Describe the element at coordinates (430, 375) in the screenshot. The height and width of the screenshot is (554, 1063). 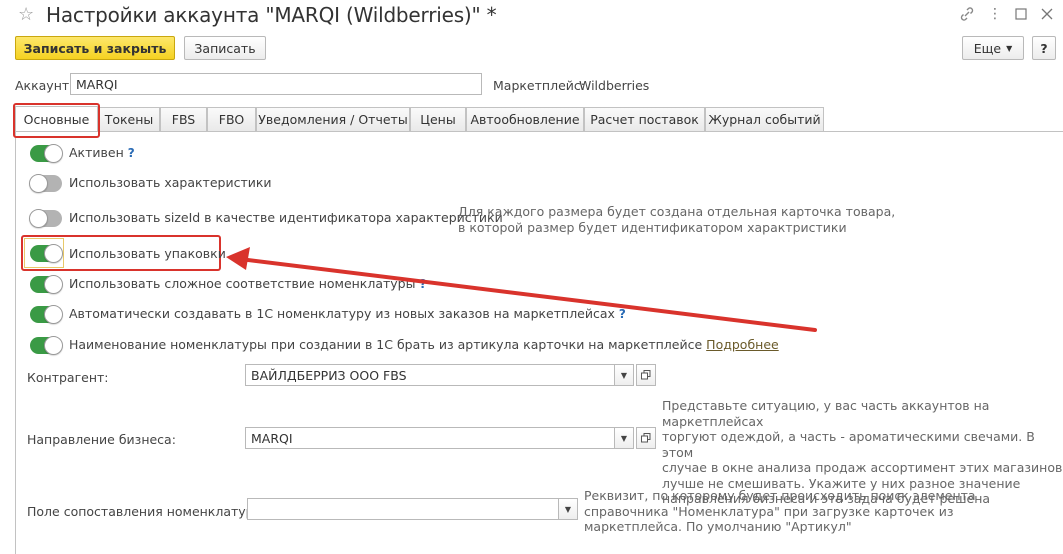
I see `counterparty-field: ВАЙЛДБЕРРИЗ ООО FBS` at that location.